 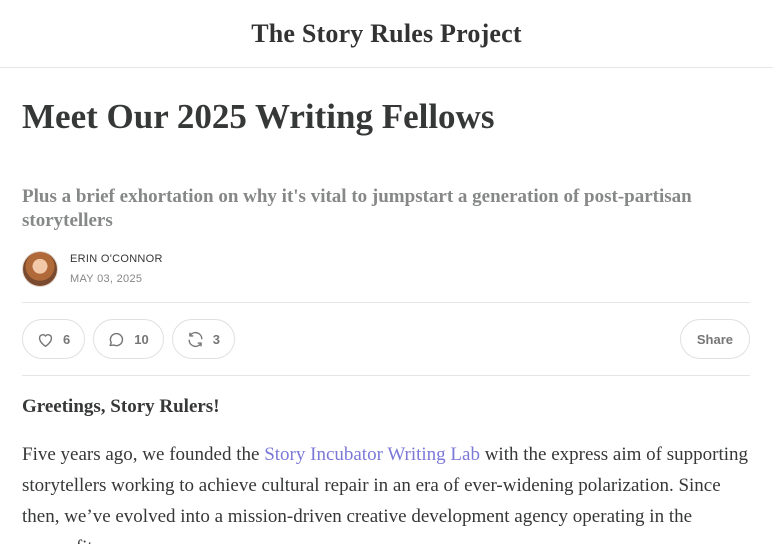 I want to click on story-incubator-link: Story Incubator Writing Lab, so click(x=372, y=454).